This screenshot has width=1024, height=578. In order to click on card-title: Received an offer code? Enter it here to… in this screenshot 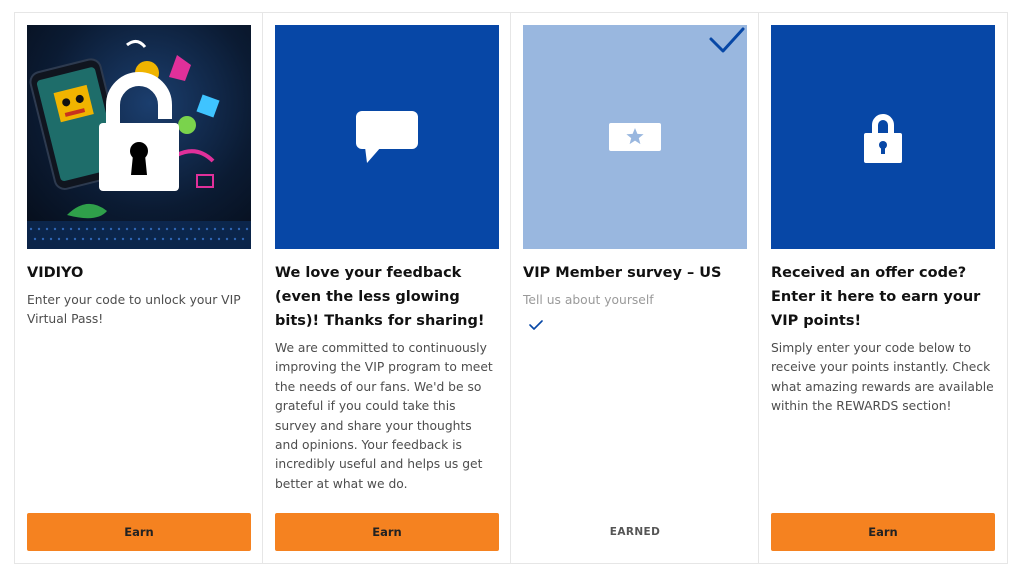, I will do `click(876, 297)`.